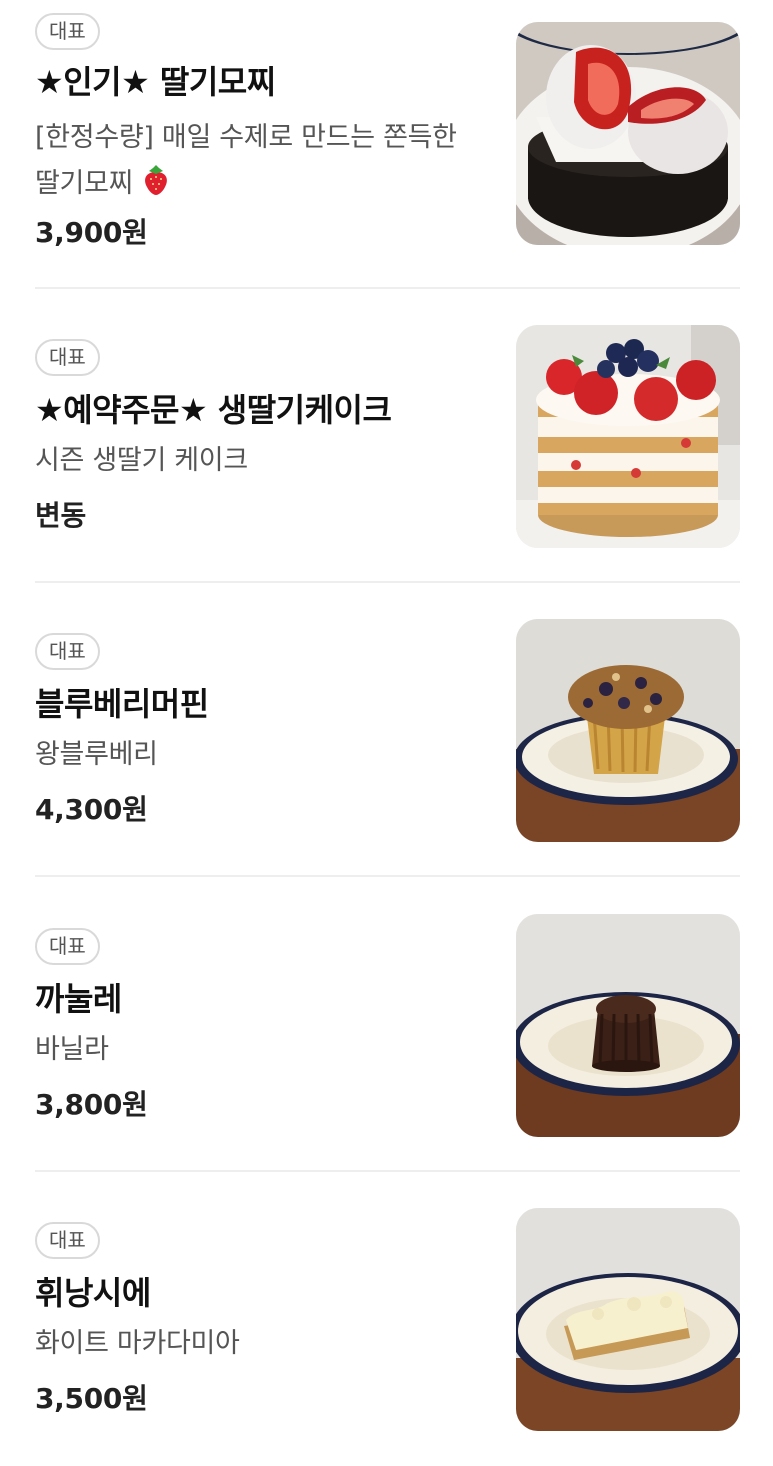 This screenshot has height=1466, width=773. Describe the element at coordinates (122, 704) in the screenshot. I see `menu-item-name: 블루베리머핀` at that location.